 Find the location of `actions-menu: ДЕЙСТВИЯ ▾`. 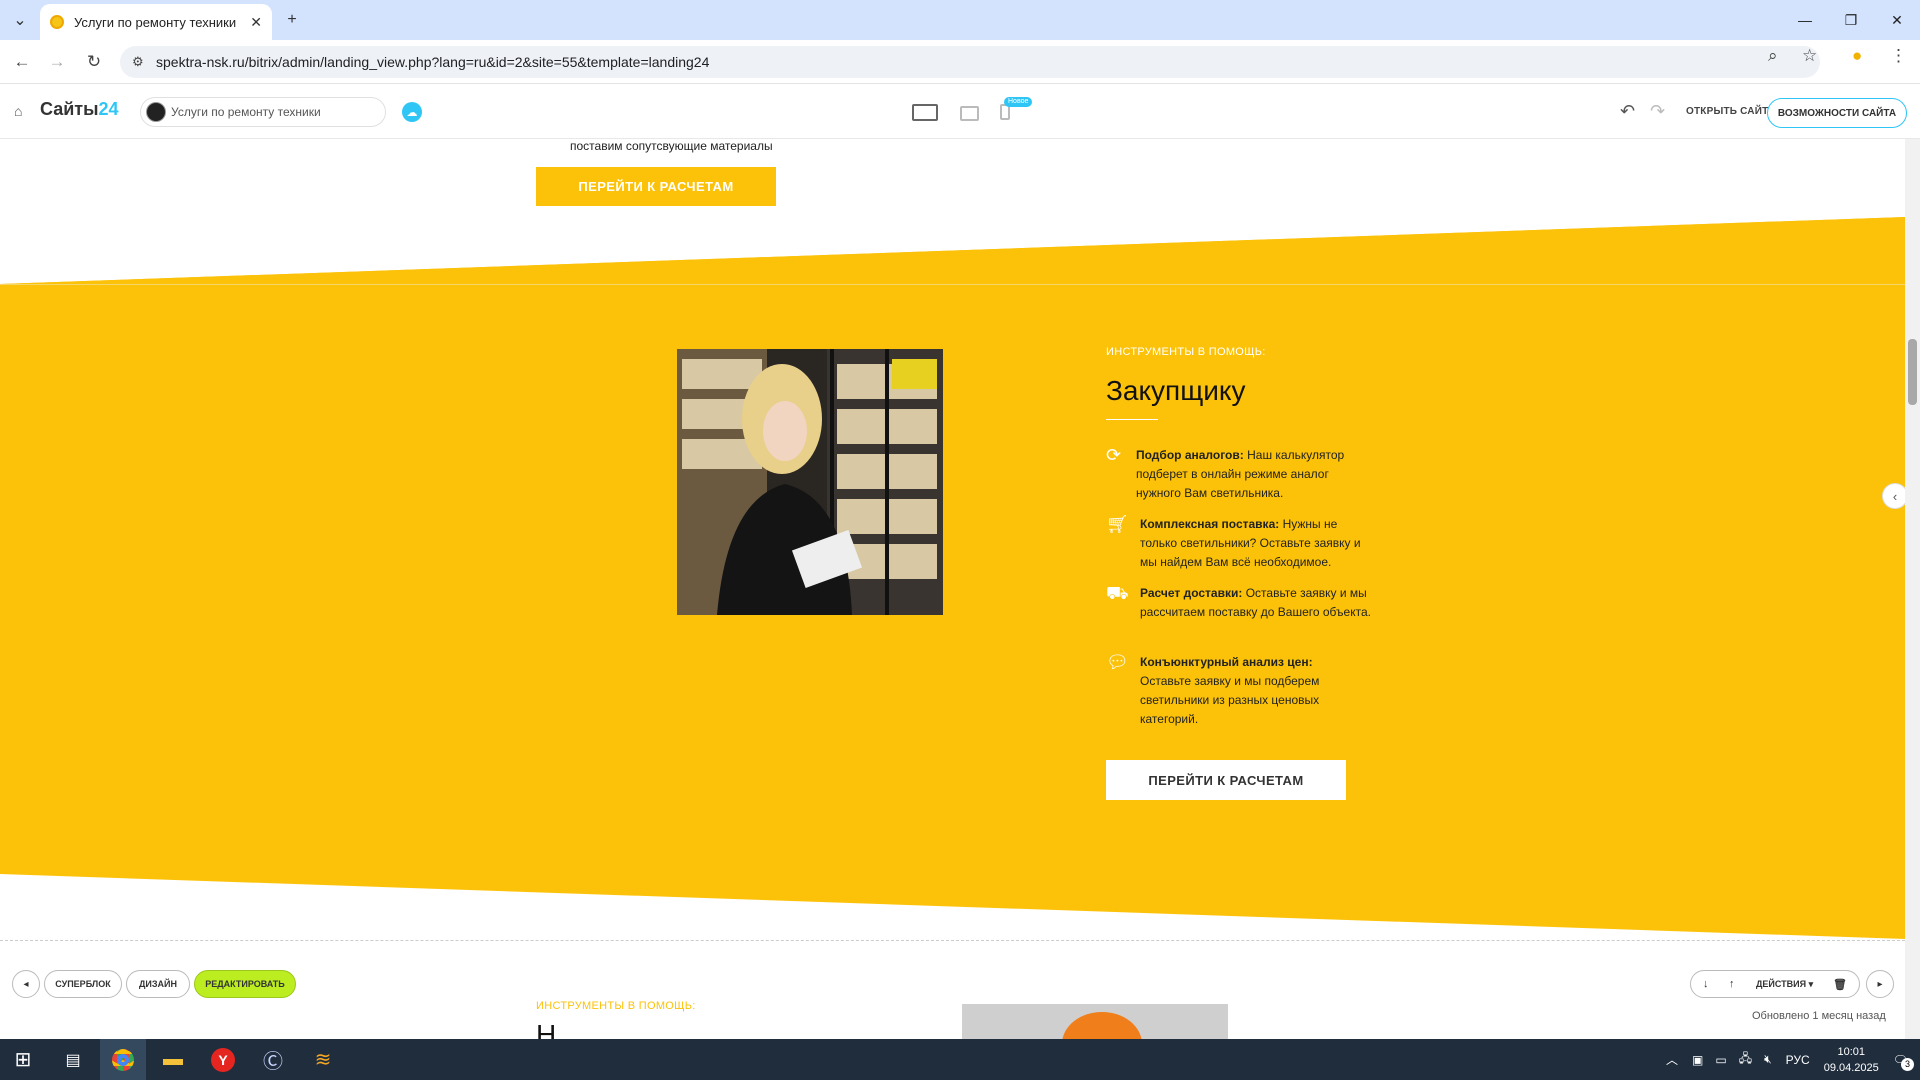

actions-menu: ДЕЙСТВИЯ ▾ is located at coordinates (1784, 984).